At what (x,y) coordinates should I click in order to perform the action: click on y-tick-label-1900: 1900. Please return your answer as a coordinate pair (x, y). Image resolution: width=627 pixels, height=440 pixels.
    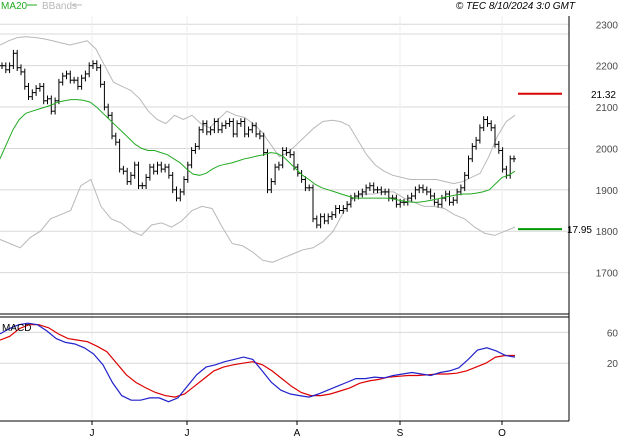
    Looking at the image, I should click on (607, 191).